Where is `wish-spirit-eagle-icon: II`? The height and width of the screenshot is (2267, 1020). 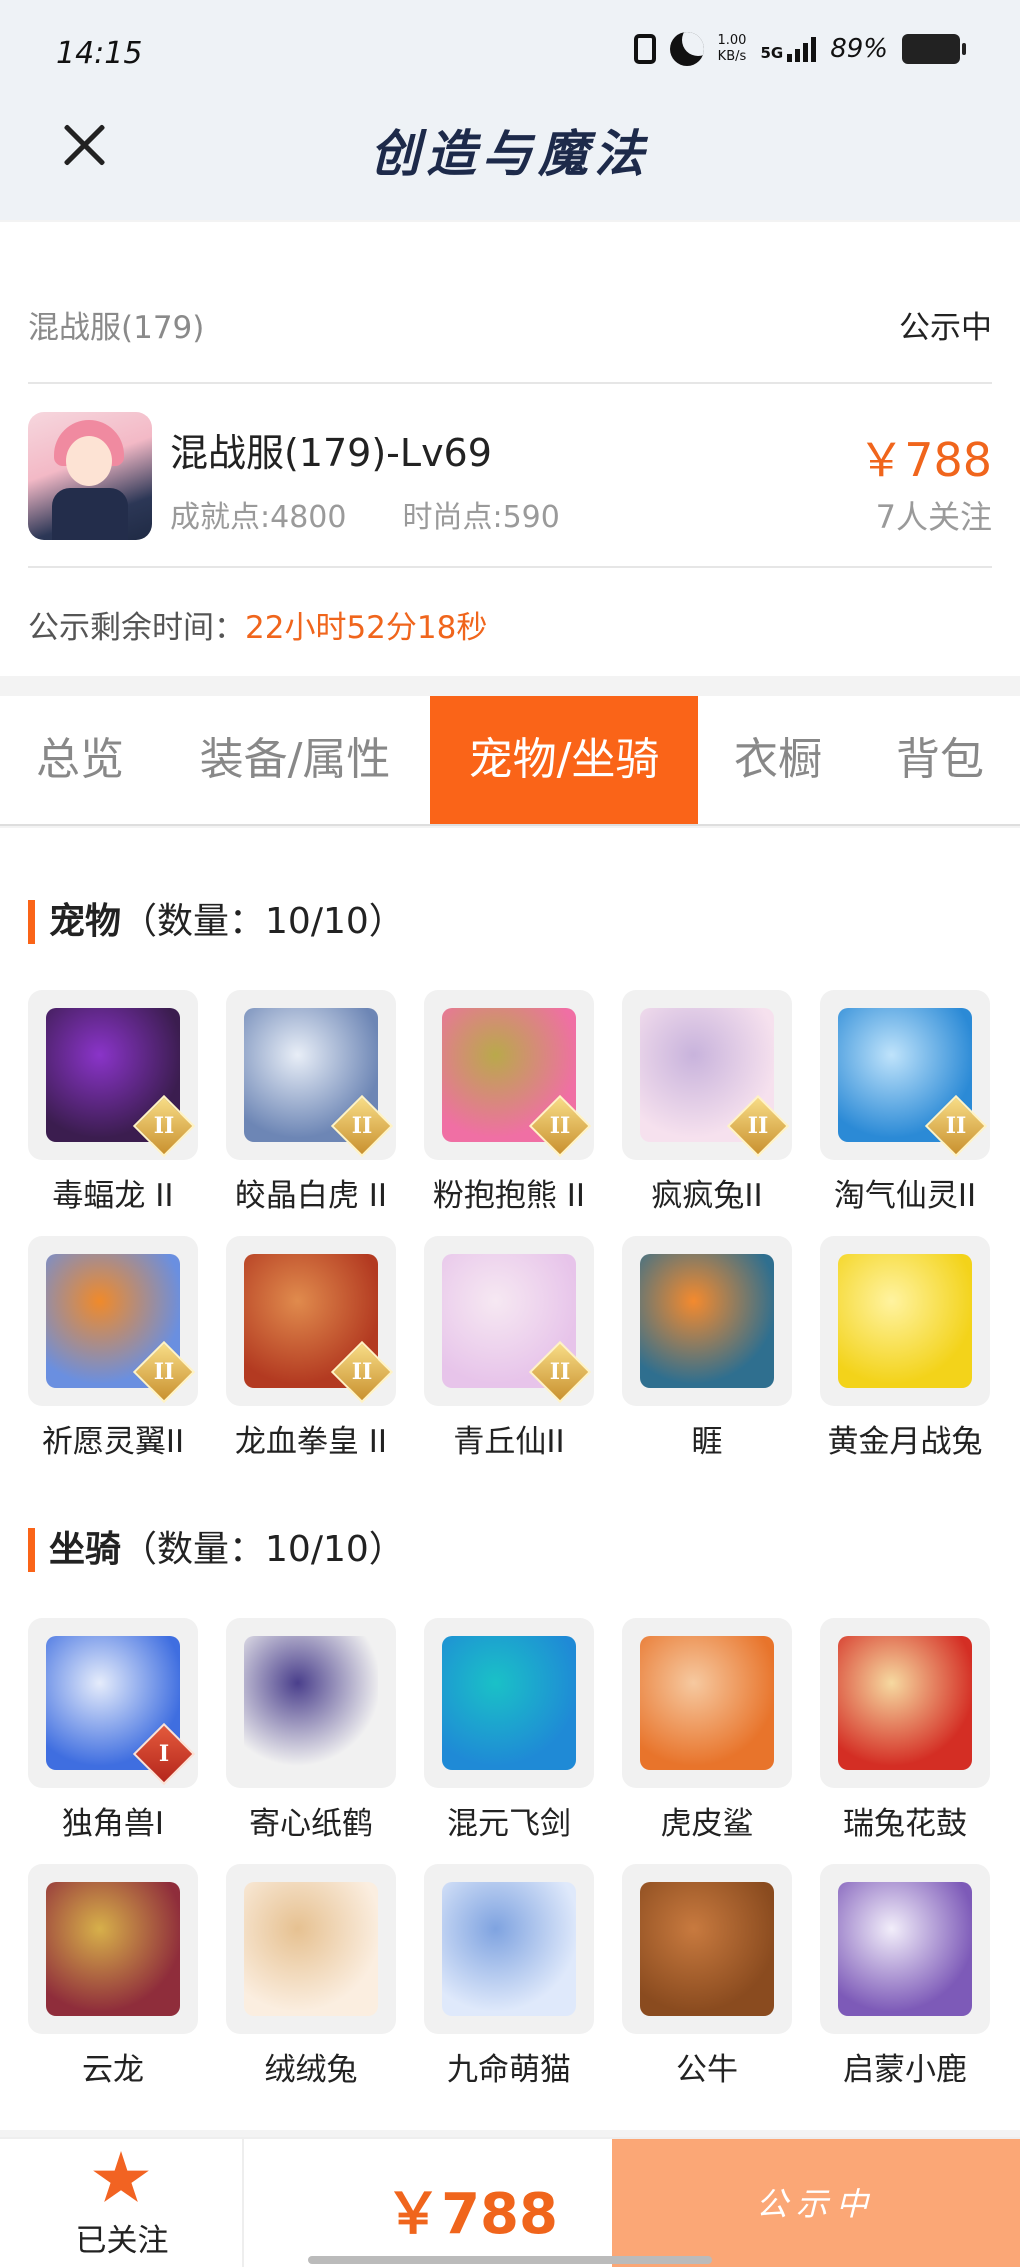 wish-spirit-eagle-icon: II is located at coordinates (113, 1321).